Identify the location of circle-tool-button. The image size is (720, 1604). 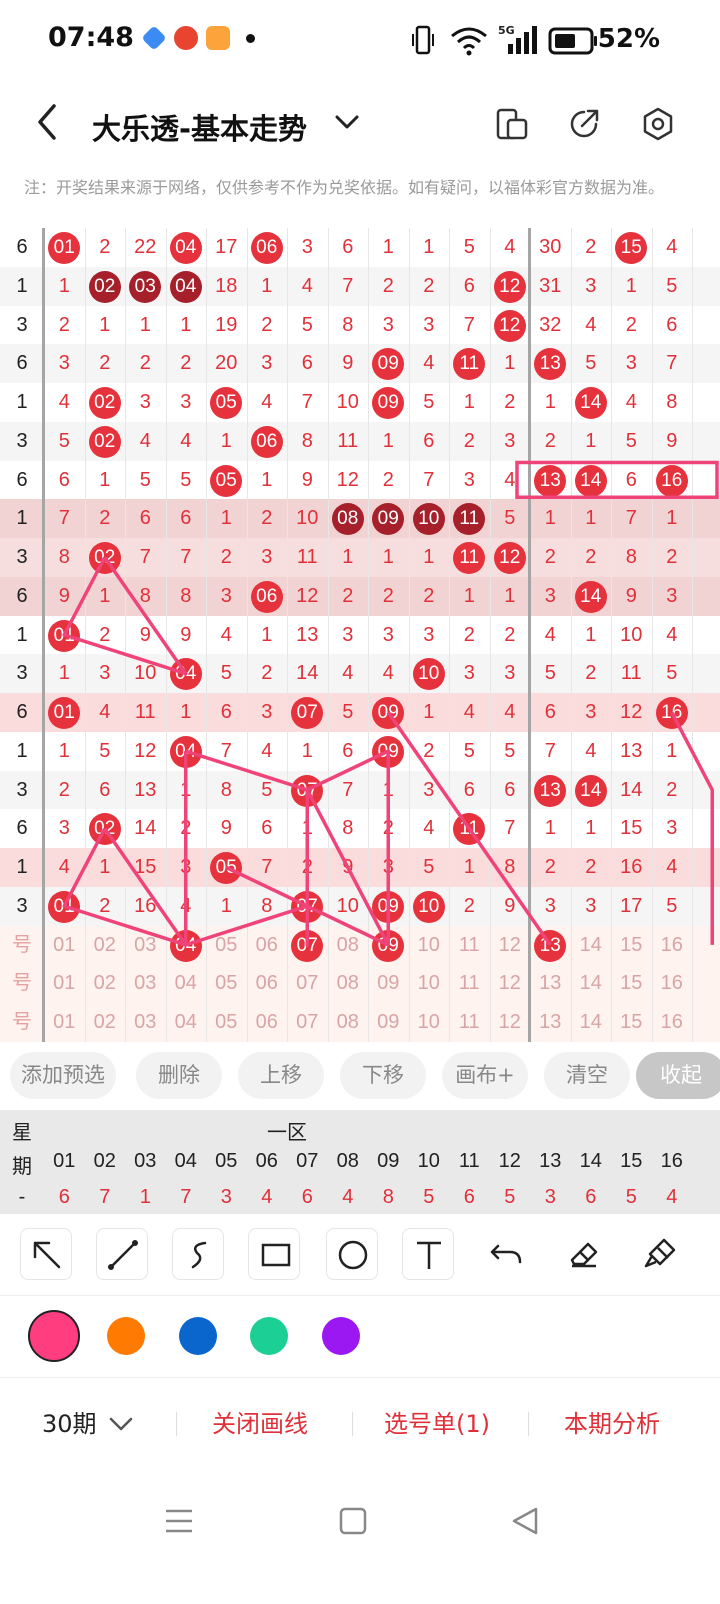
(352, 1254).